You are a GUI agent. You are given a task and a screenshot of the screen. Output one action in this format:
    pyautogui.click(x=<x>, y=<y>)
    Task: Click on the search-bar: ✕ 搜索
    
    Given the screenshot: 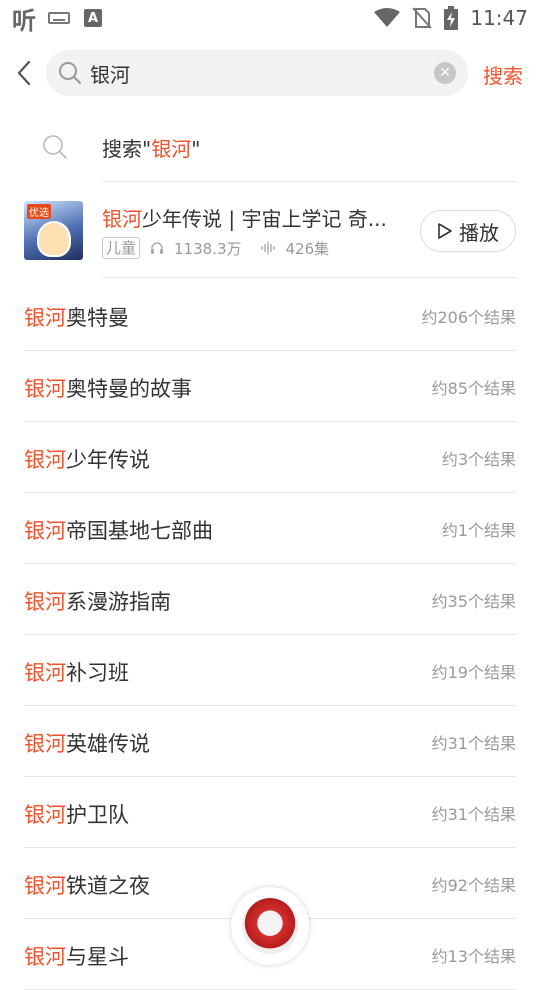 What is the action you would take?
    pyautogui.click(x=270, y=73)
    